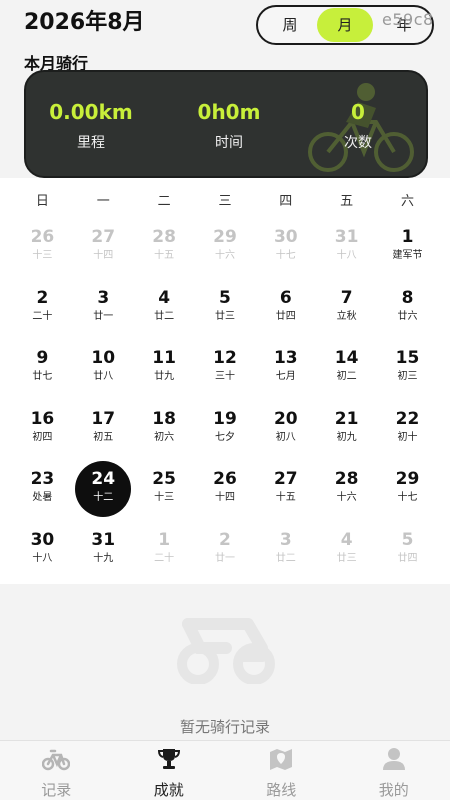 The width and height of the screenshot is (450, 800). What do you see at coordinates (346, 497) in the screenshot?
I see `calendar-day: 28 十六` at bounding box center [346, 497].